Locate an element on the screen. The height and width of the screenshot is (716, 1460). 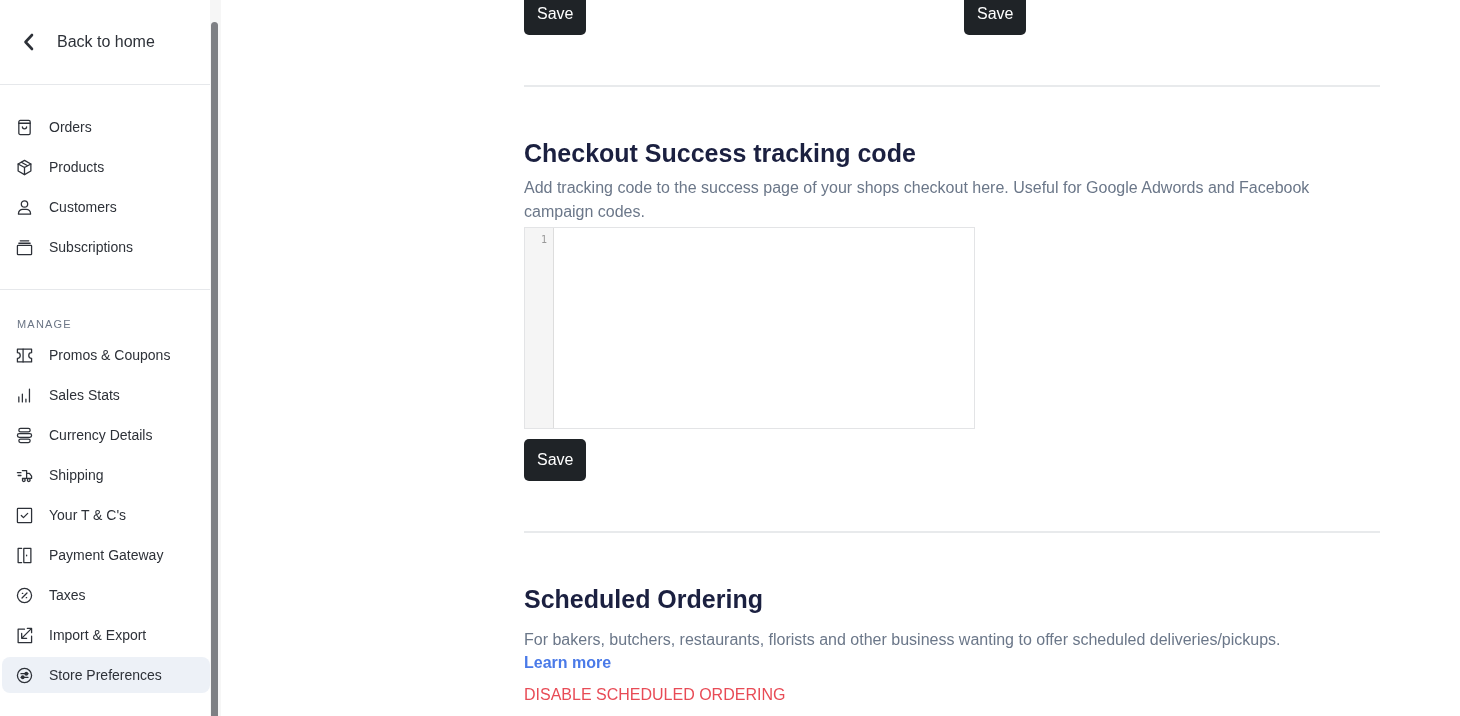
sliders-icon is located at coordinates (24, 675).